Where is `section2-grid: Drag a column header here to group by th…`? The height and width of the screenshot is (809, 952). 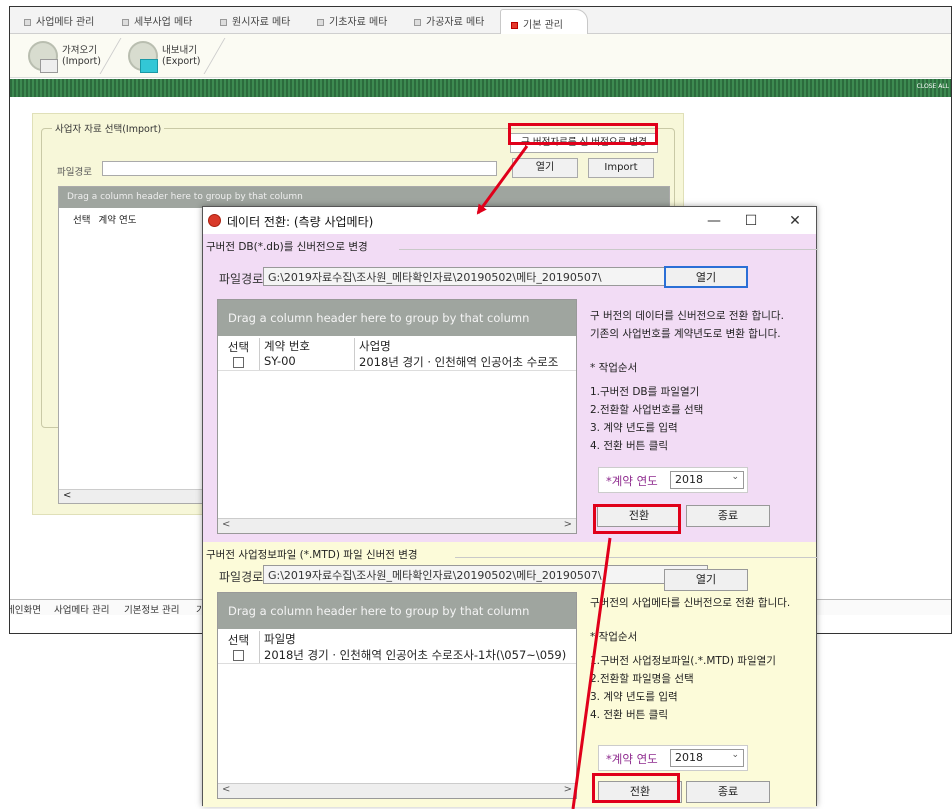 section2-grid: Drag a column header here to group by th… is located at coordinates (397, 695).